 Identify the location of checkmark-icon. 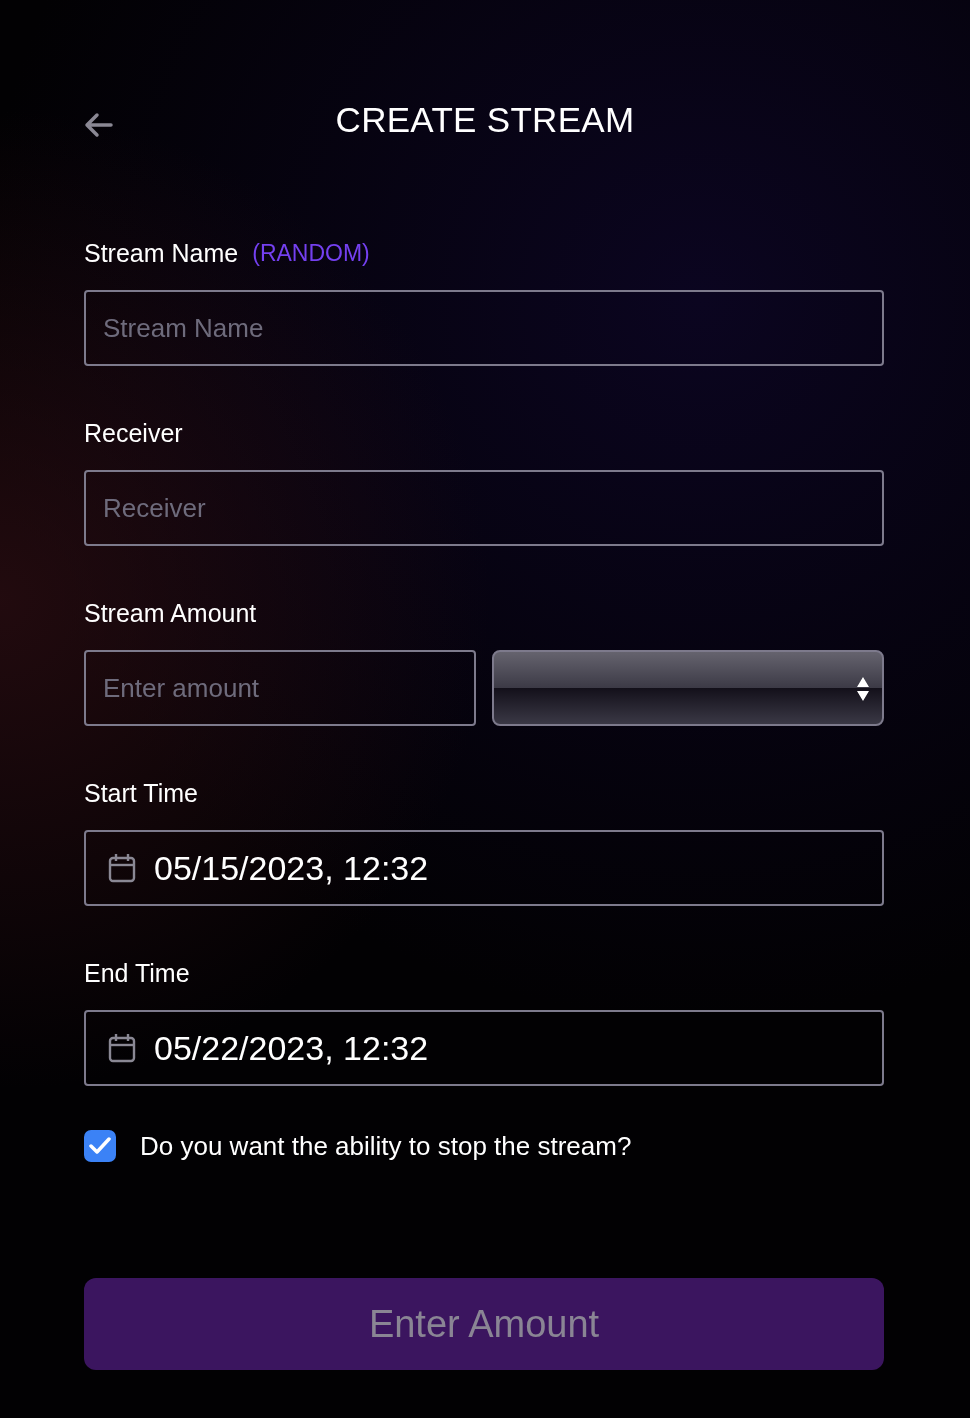
(100, 1146).